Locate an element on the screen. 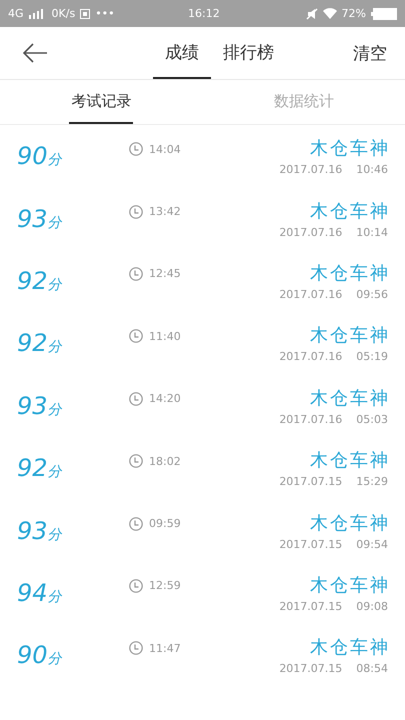 The width and height of the screenshot is (405, 720). record-row: 92分 18:02 木仓车神 2017.07.15 15:29 is located at coordinates (202, 468).